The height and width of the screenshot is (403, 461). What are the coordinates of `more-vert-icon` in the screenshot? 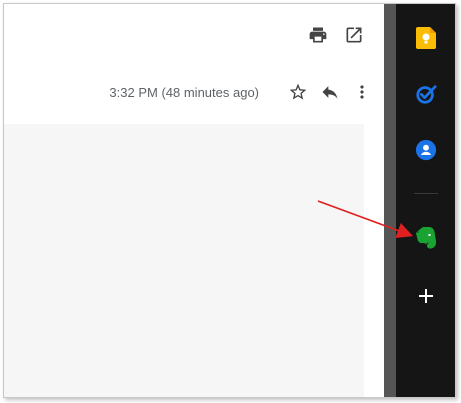 It's located at (362, 92).